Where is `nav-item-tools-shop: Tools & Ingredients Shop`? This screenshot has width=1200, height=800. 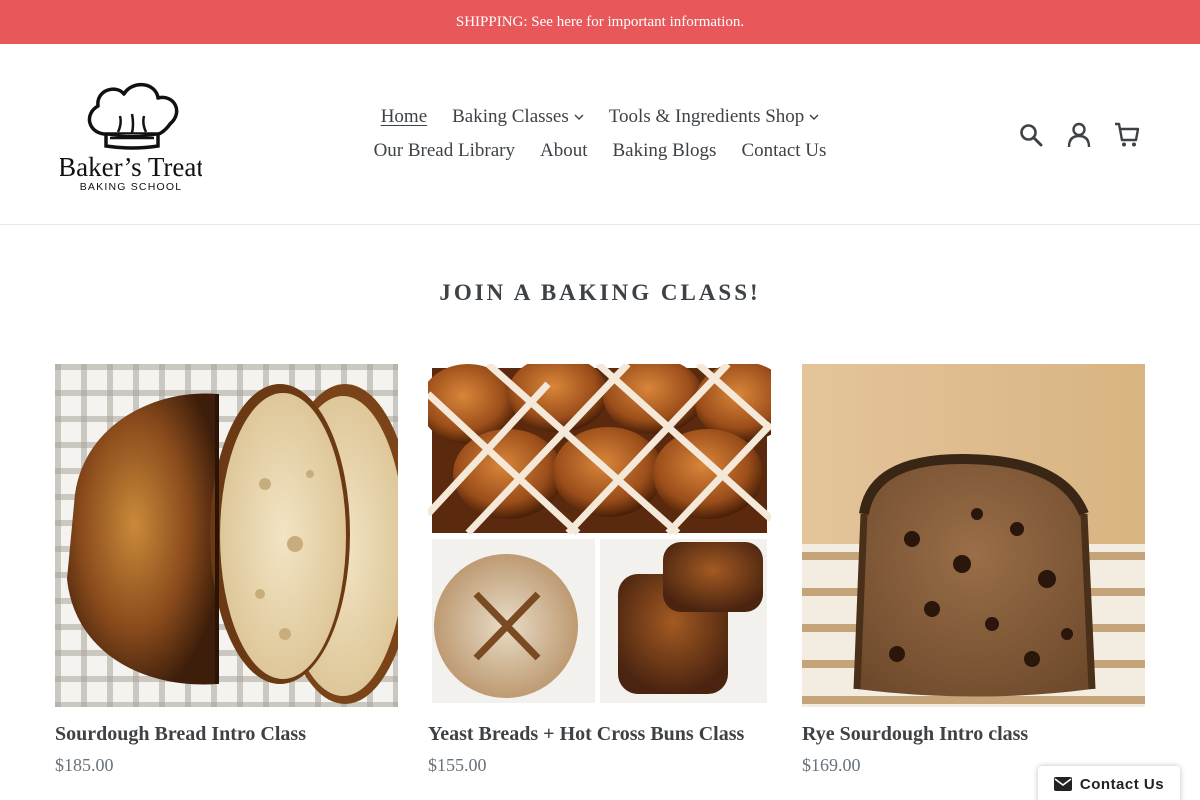 nav-item-tools-shop: Tools & Ingredients Shop is located at coordinates (714, 117).